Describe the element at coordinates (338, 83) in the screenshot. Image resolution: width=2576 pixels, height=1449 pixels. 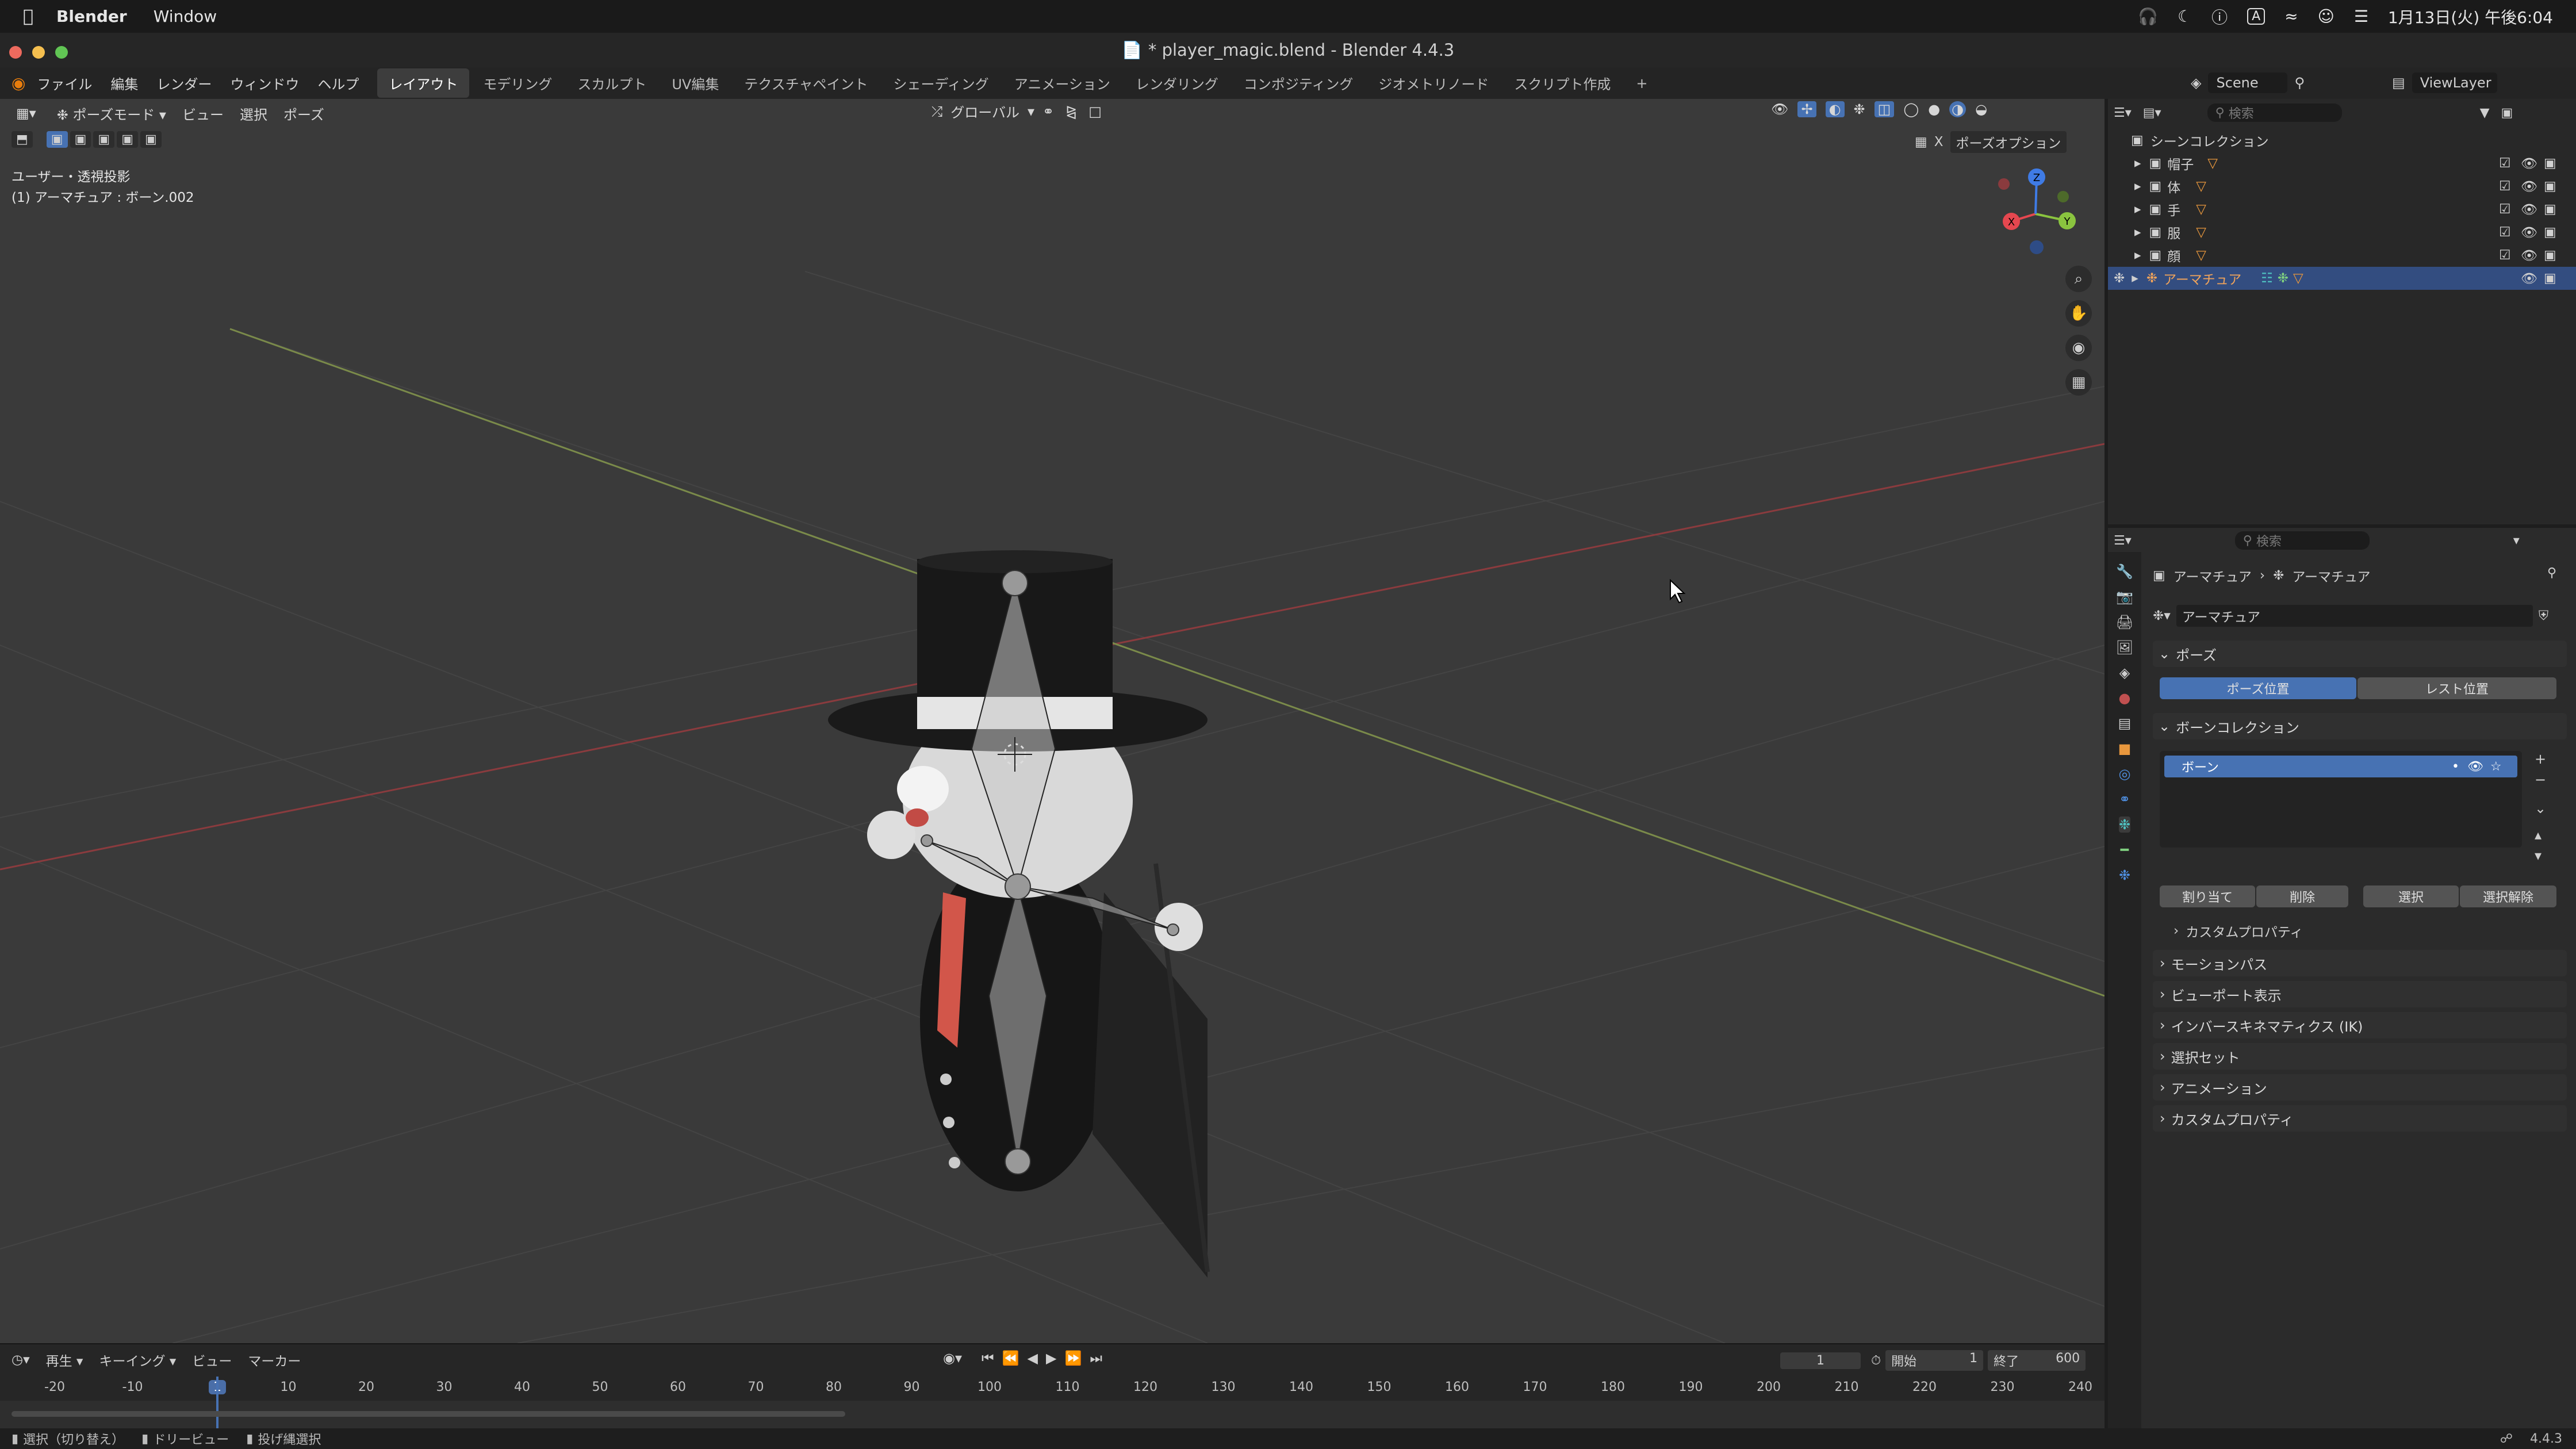
I see `menu-help: ヘルプ` at that location.